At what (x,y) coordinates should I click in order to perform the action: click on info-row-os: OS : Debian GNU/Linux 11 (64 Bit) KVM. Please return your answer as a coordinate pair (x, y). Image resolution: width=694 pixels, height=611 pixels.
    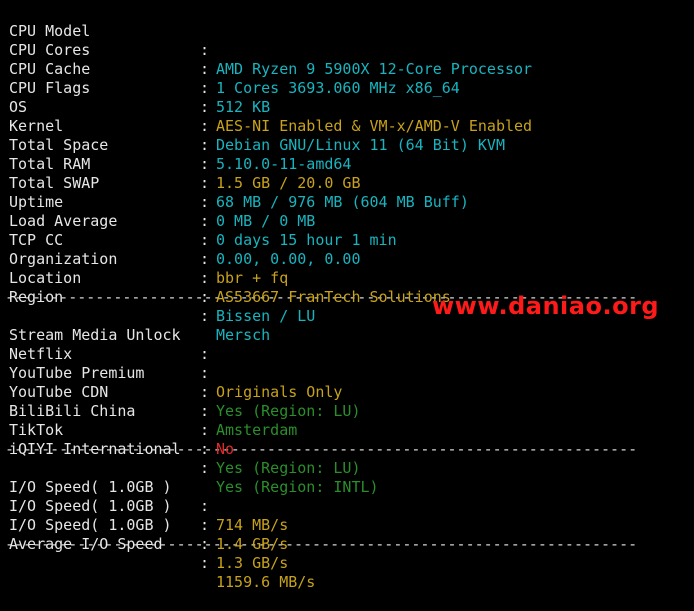
    Looking at the image, I should click on (349, 116).